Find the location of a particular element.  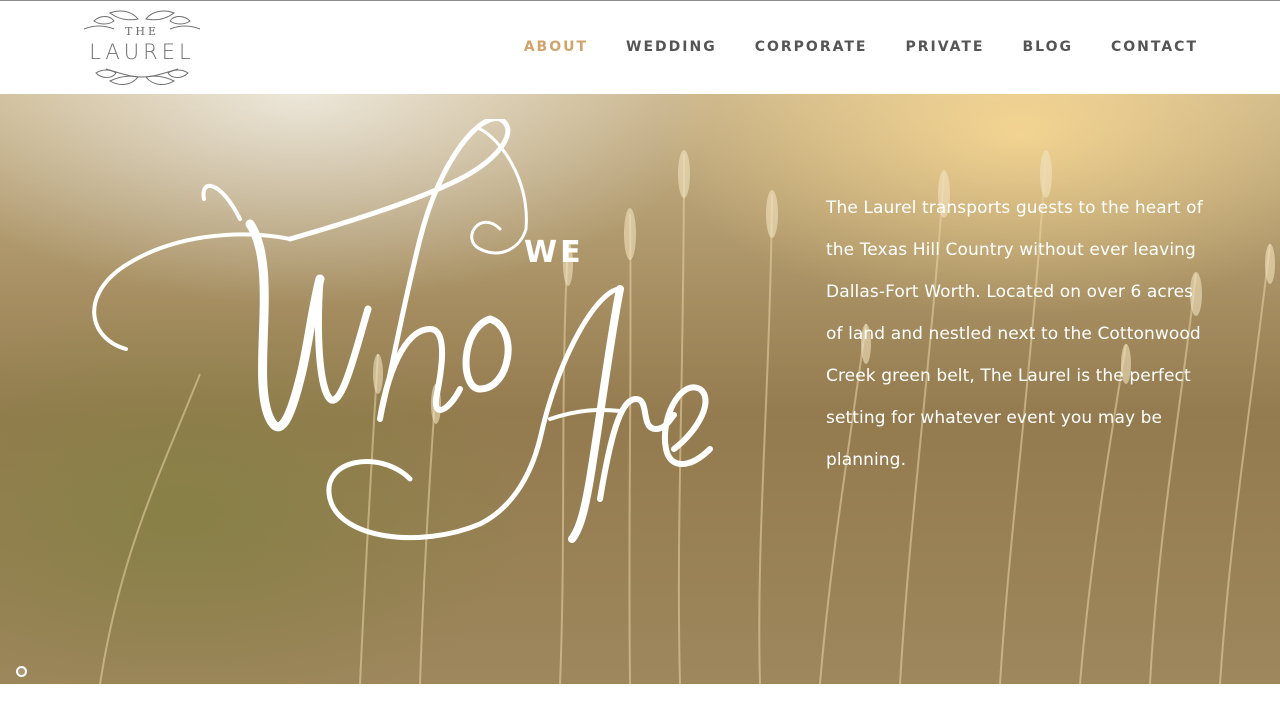

nav-about: ABOUT is located at coordinates (556, 47).